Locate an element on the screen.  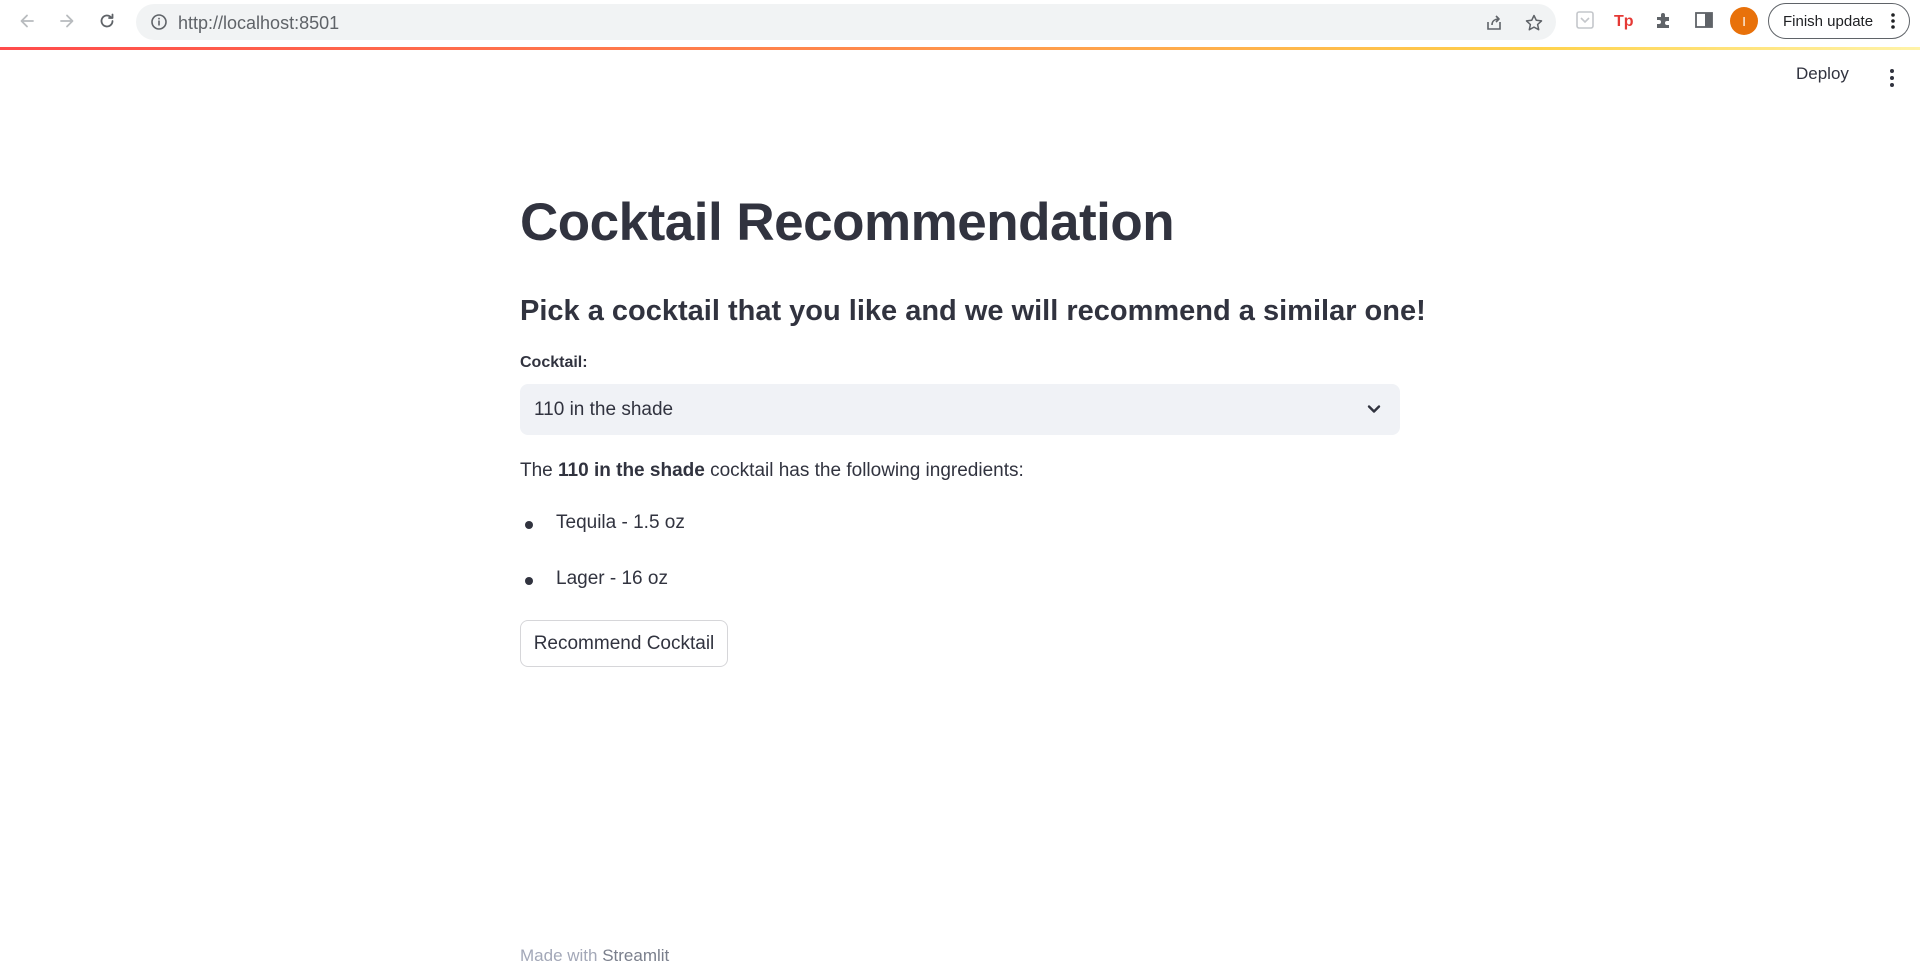
extension-tp-icon: Tp is located at coordinates (1624, 20).